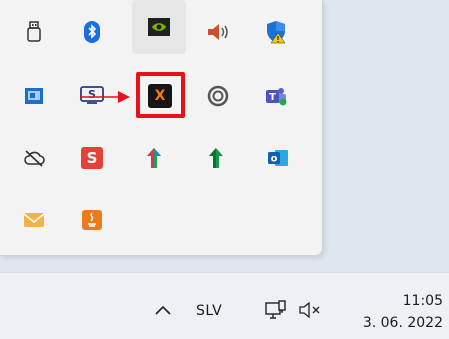 The width and height of the screenshot is (449, 339). I want to click on teams-icon: T, so click(276, 96).